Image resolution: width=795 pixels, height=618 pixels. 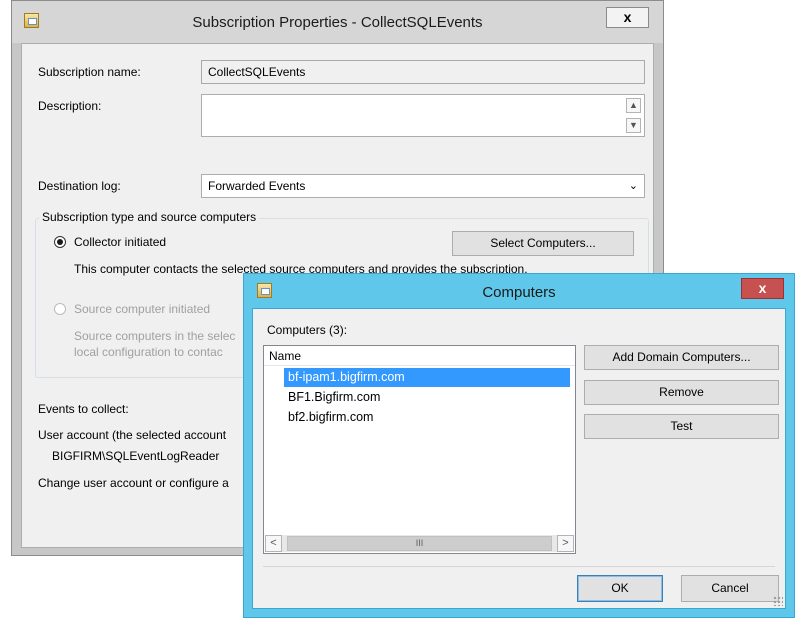 What do you see at coordinates (427, 417) in the screenshot?
I see `list-item: bf2.bigfirm.com` at bounding box center [427, 417].